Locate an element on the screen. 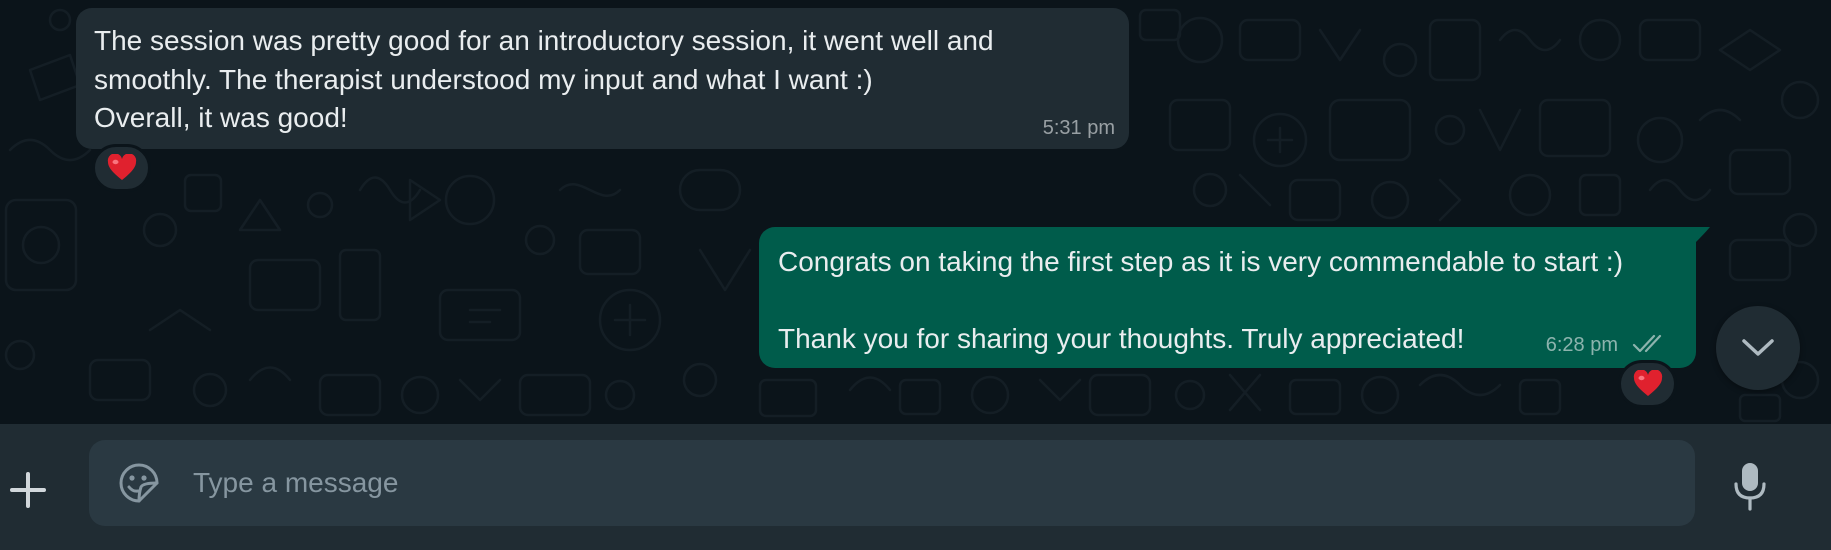 The height and width of the screenshot is (550, 1831). double-check-icon is located at coordinates (1647, 343).